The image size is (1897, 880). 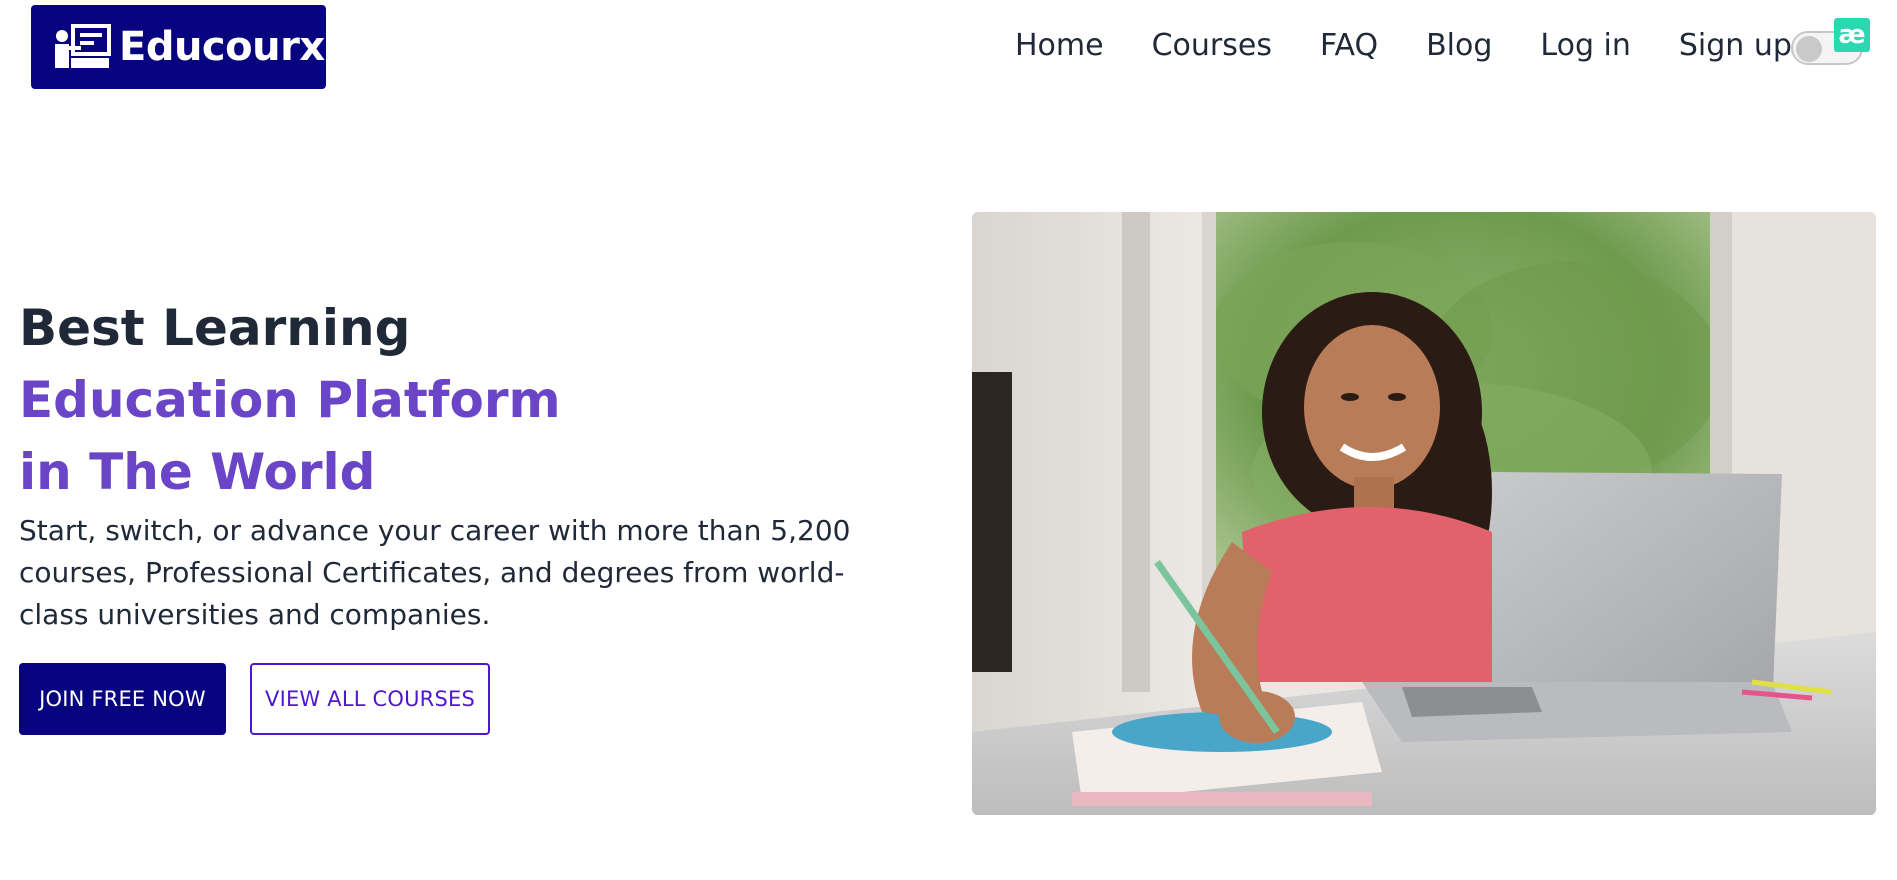 What do you see at coordinates (222, 47) in the screenshot?
I see `logo-text: Educourx` at bounding box center [222, 47].